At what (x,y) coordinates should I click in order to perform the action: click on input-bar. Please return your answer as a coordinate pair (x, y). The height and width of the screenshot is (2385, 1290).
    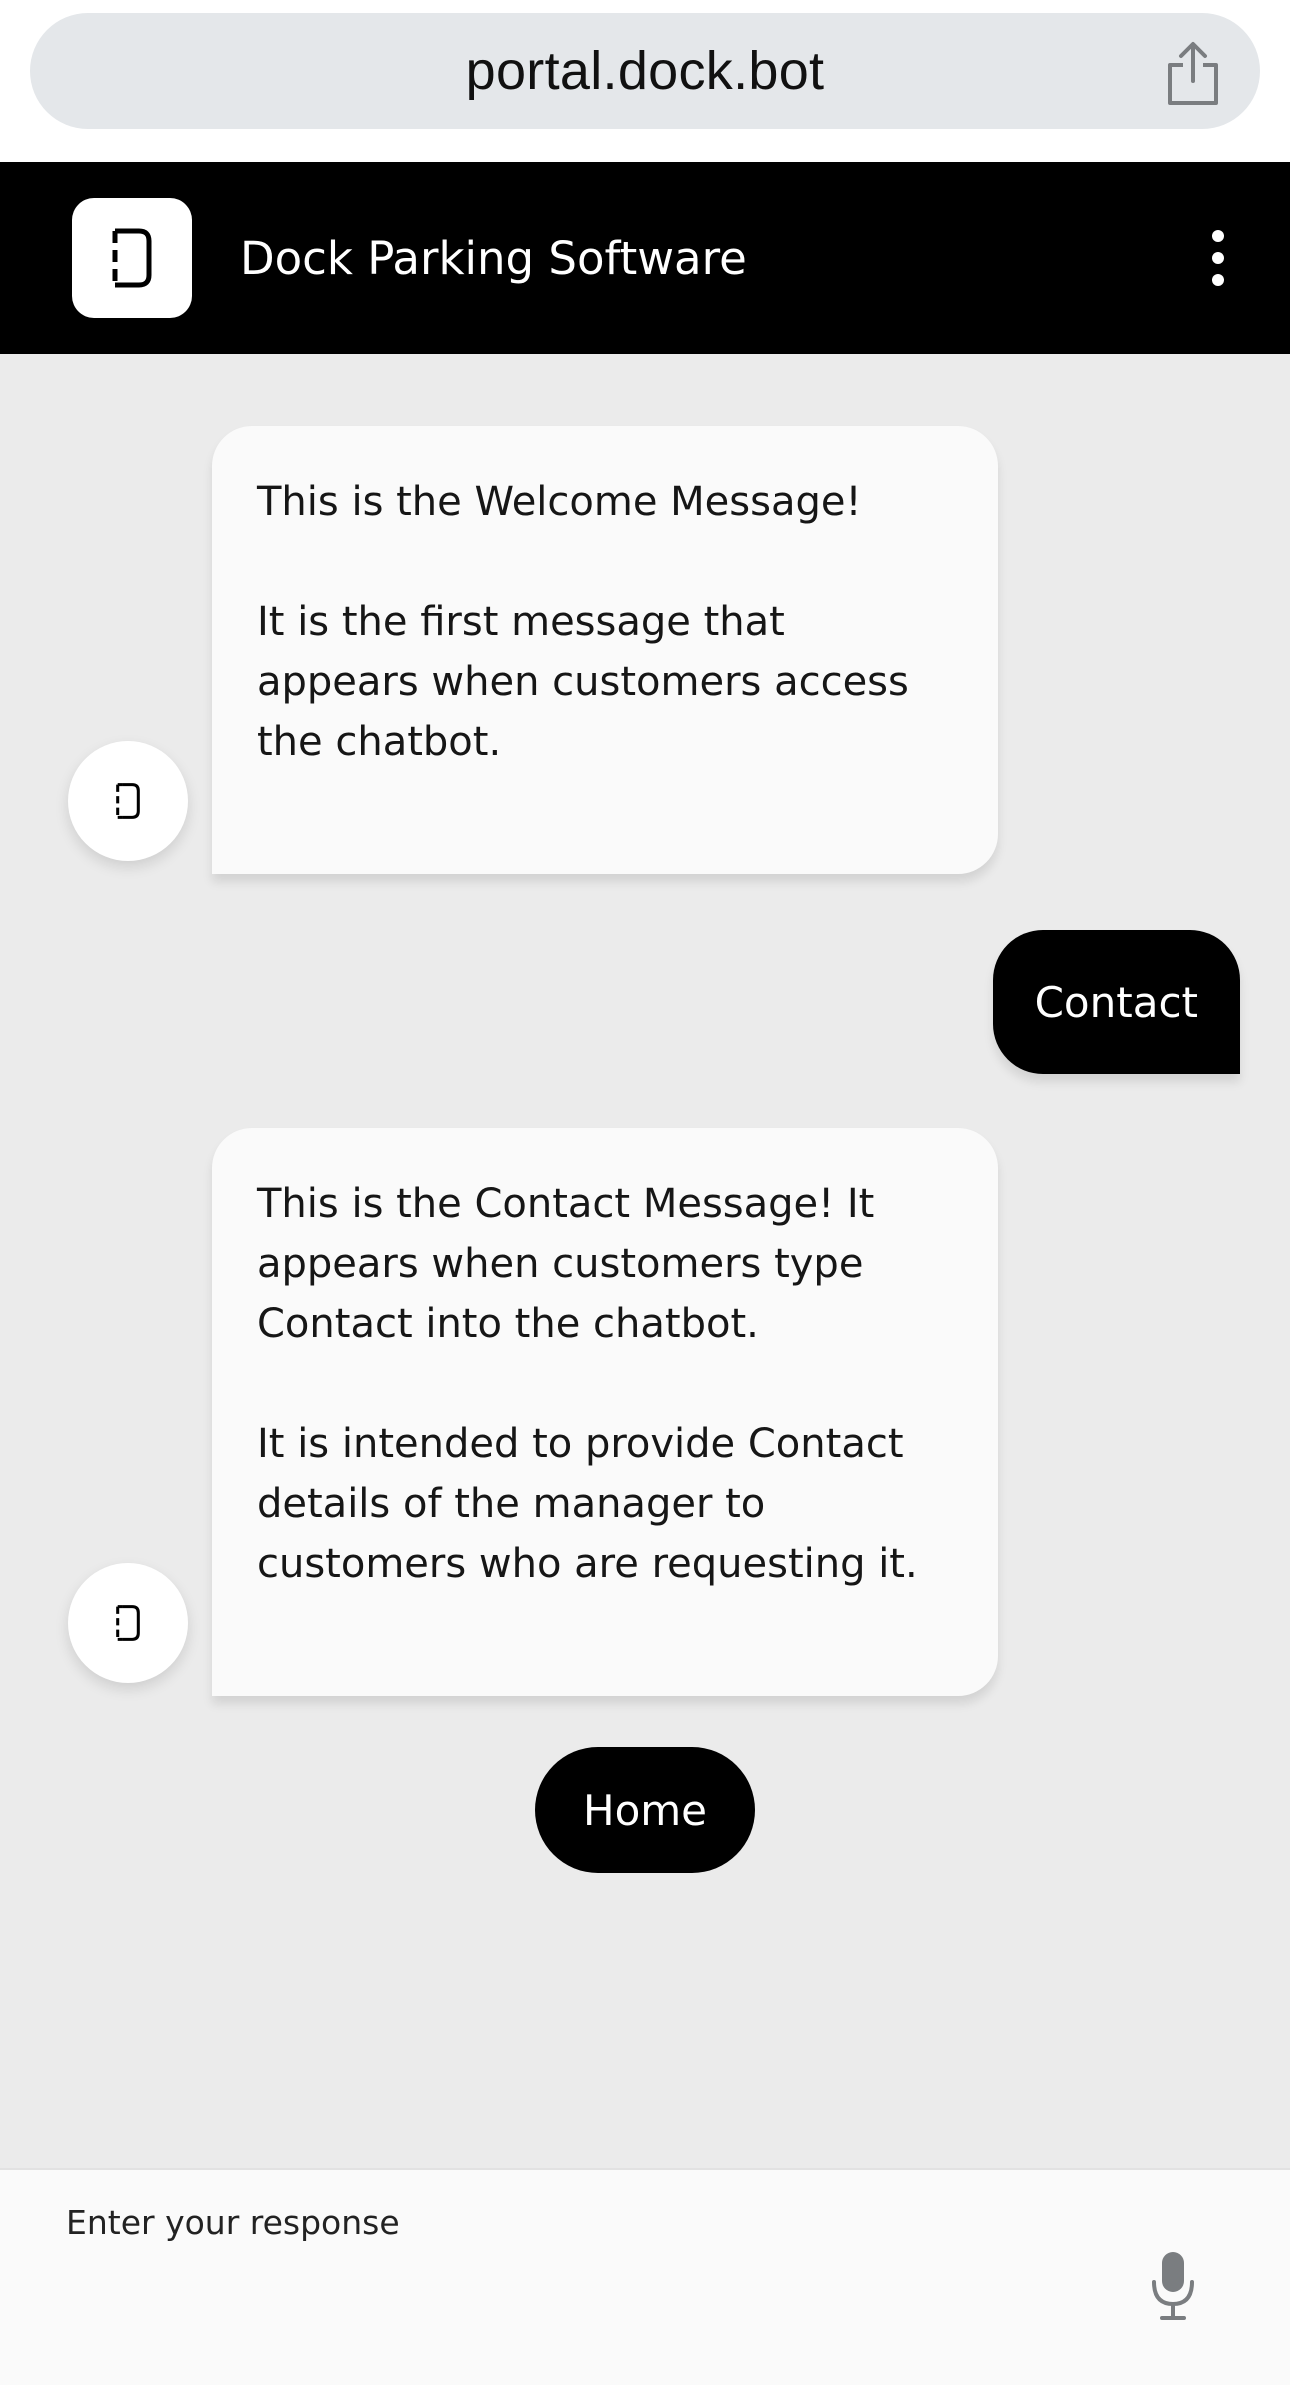
    Looking at the image, I should click on (645, 2276).